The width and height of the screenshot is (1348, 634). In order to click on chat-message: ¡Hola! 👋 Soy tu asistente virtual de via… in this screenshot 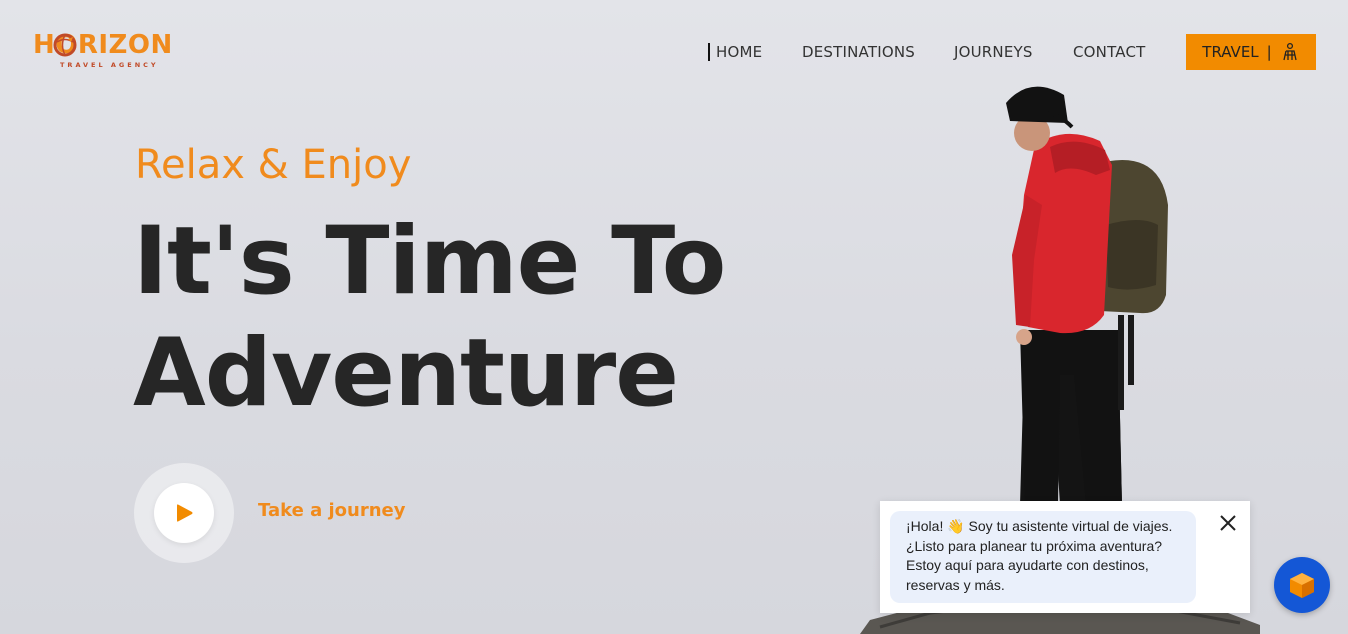, I will do `click(1043, 557)`.